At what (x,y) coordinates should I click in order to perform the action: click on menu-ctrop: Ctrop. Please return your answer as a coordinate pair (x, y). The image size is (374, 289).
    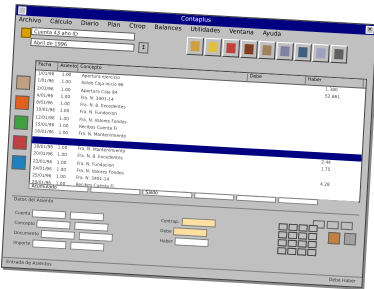
    Looking at the image, I should click on (137, 26).